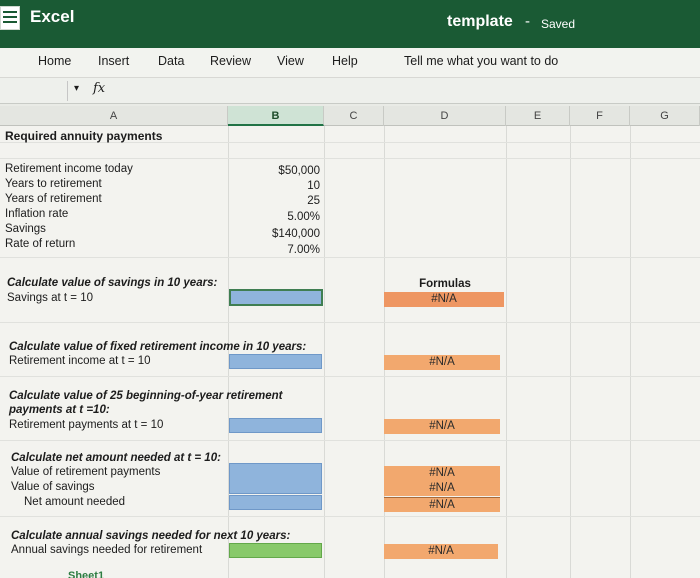 This screenshot has height=578, width=700. What do you see at coordinates (275, 186) in the screenshot?
I see `input-value: 10` at bounding box center [275, 186].